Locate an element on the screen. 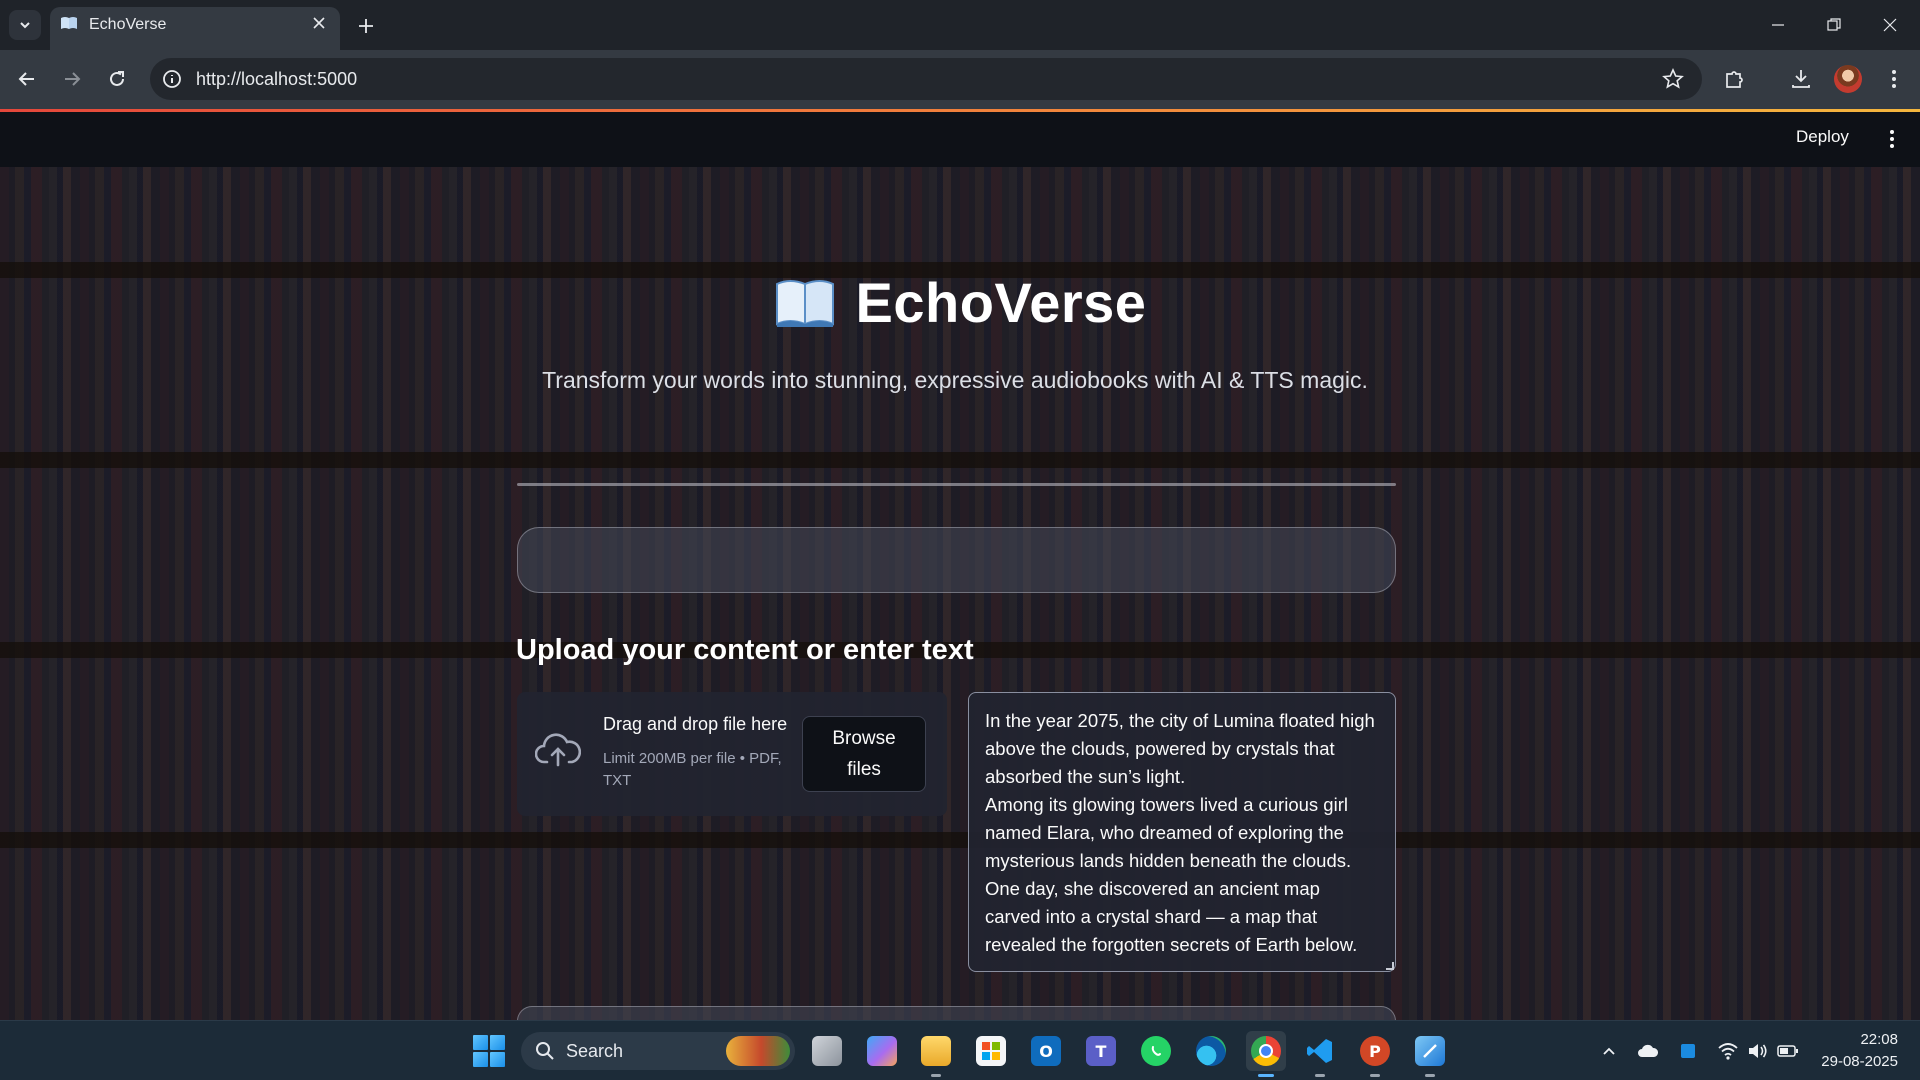 Image resolution: width=1920 pixels, height=1080 pixels. start-button is located at coordinates (489, 1051).